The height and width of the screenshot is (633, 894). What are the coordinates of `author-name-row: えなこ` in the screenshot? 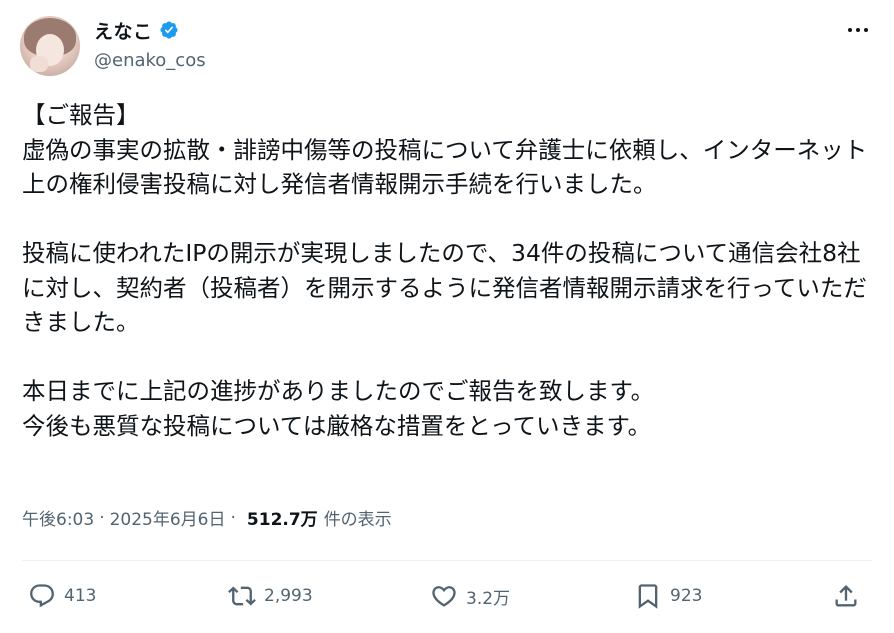 It's located at (136, 30).